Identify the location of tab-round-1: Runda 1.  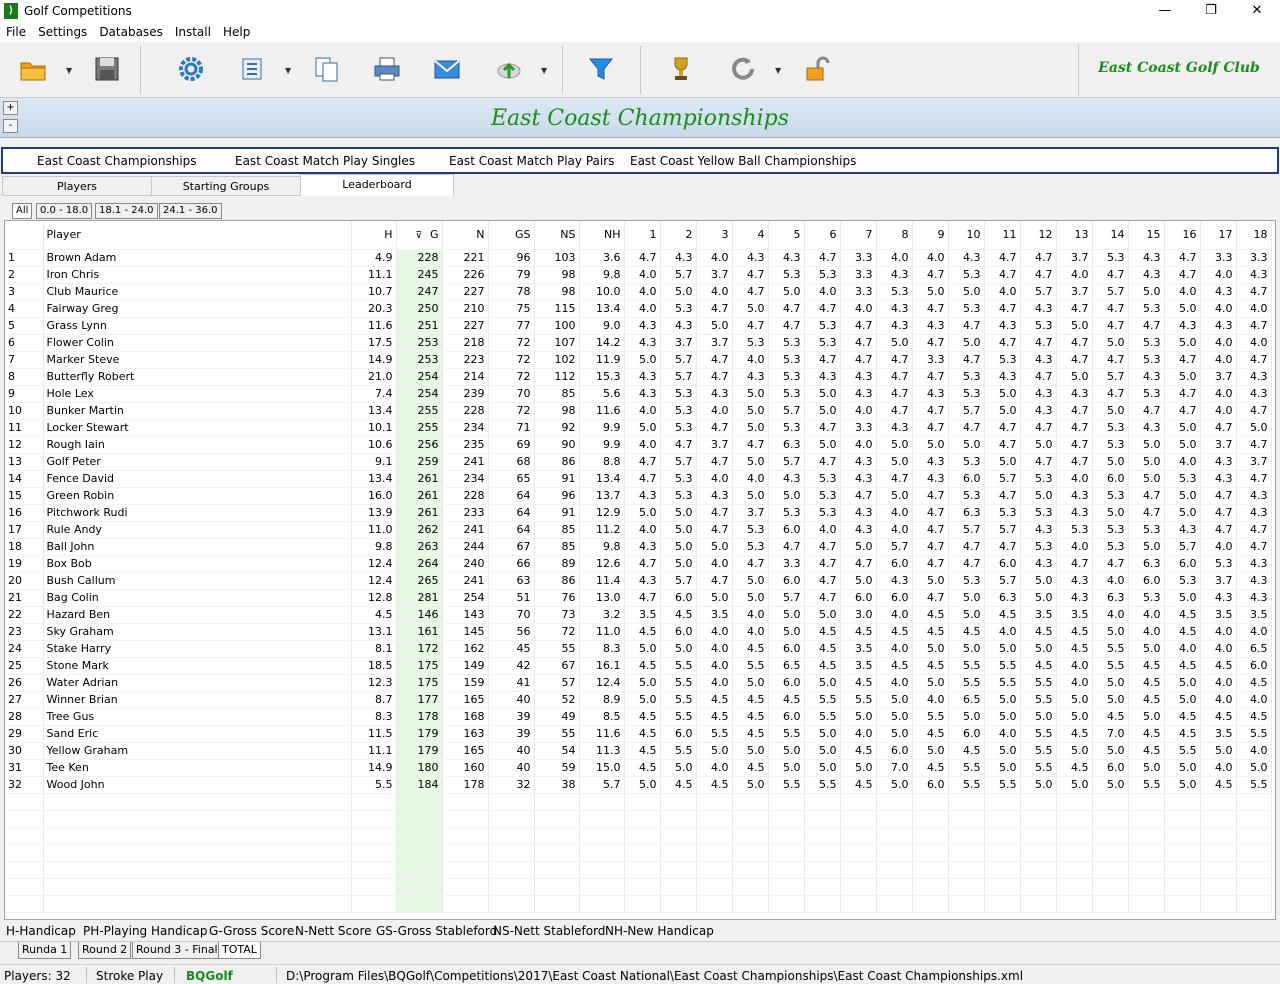
(45, 950).